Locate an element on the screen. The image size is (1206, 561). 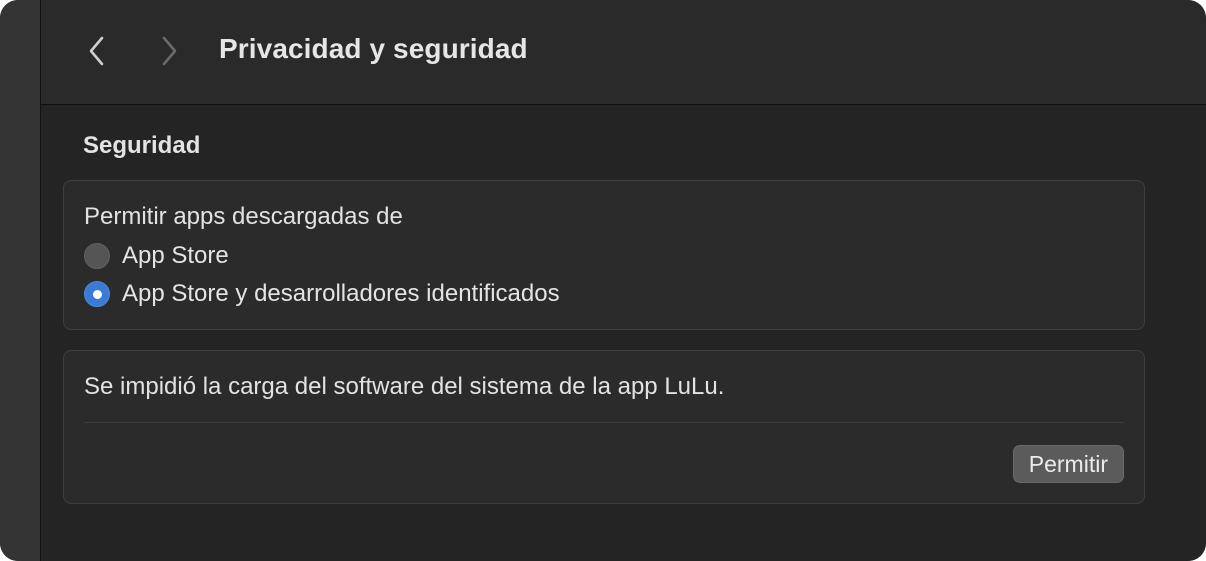
radio-label-app-store: App Store is located at coordinates (175, 255).